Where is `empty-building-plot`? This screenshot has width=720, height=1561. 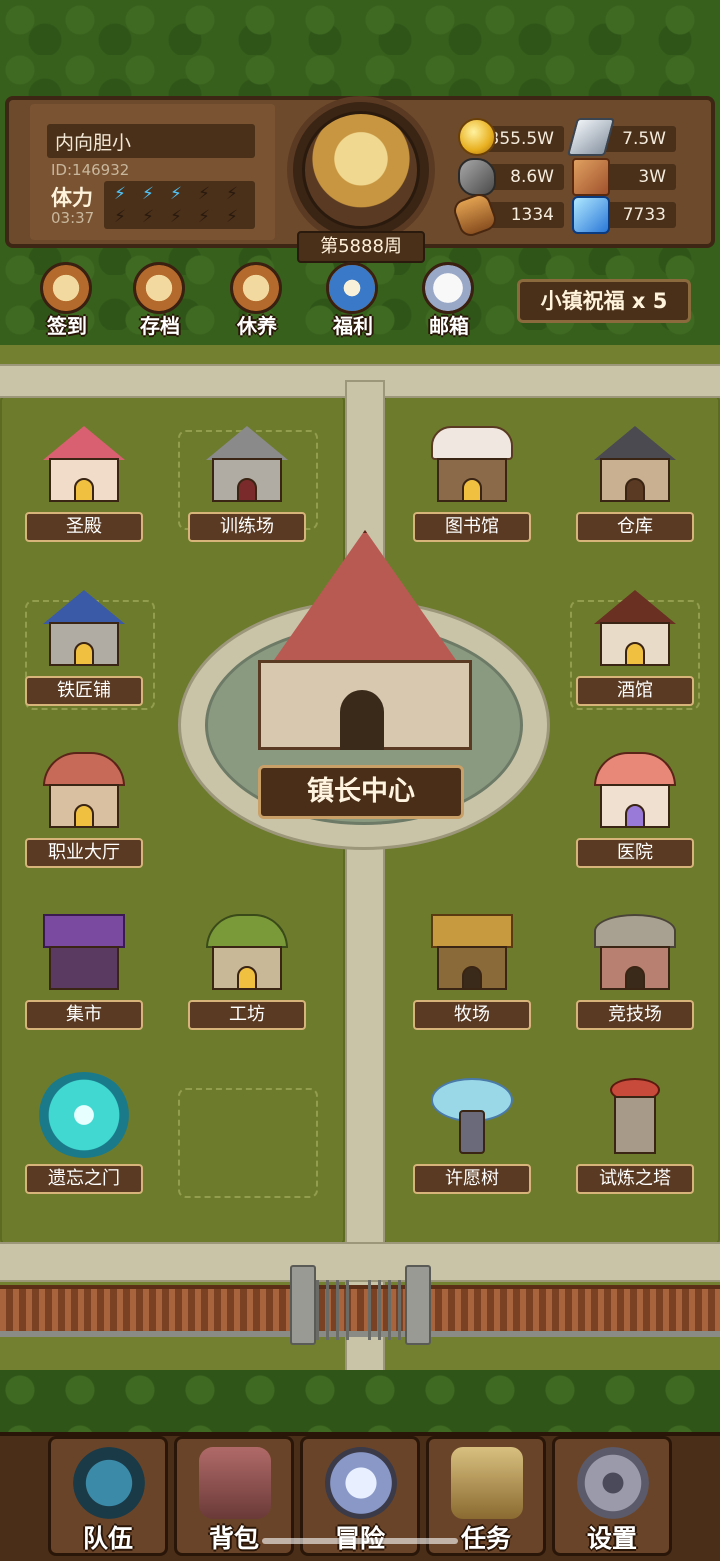
empty-building-plot is located at coordinates (248, 1143).